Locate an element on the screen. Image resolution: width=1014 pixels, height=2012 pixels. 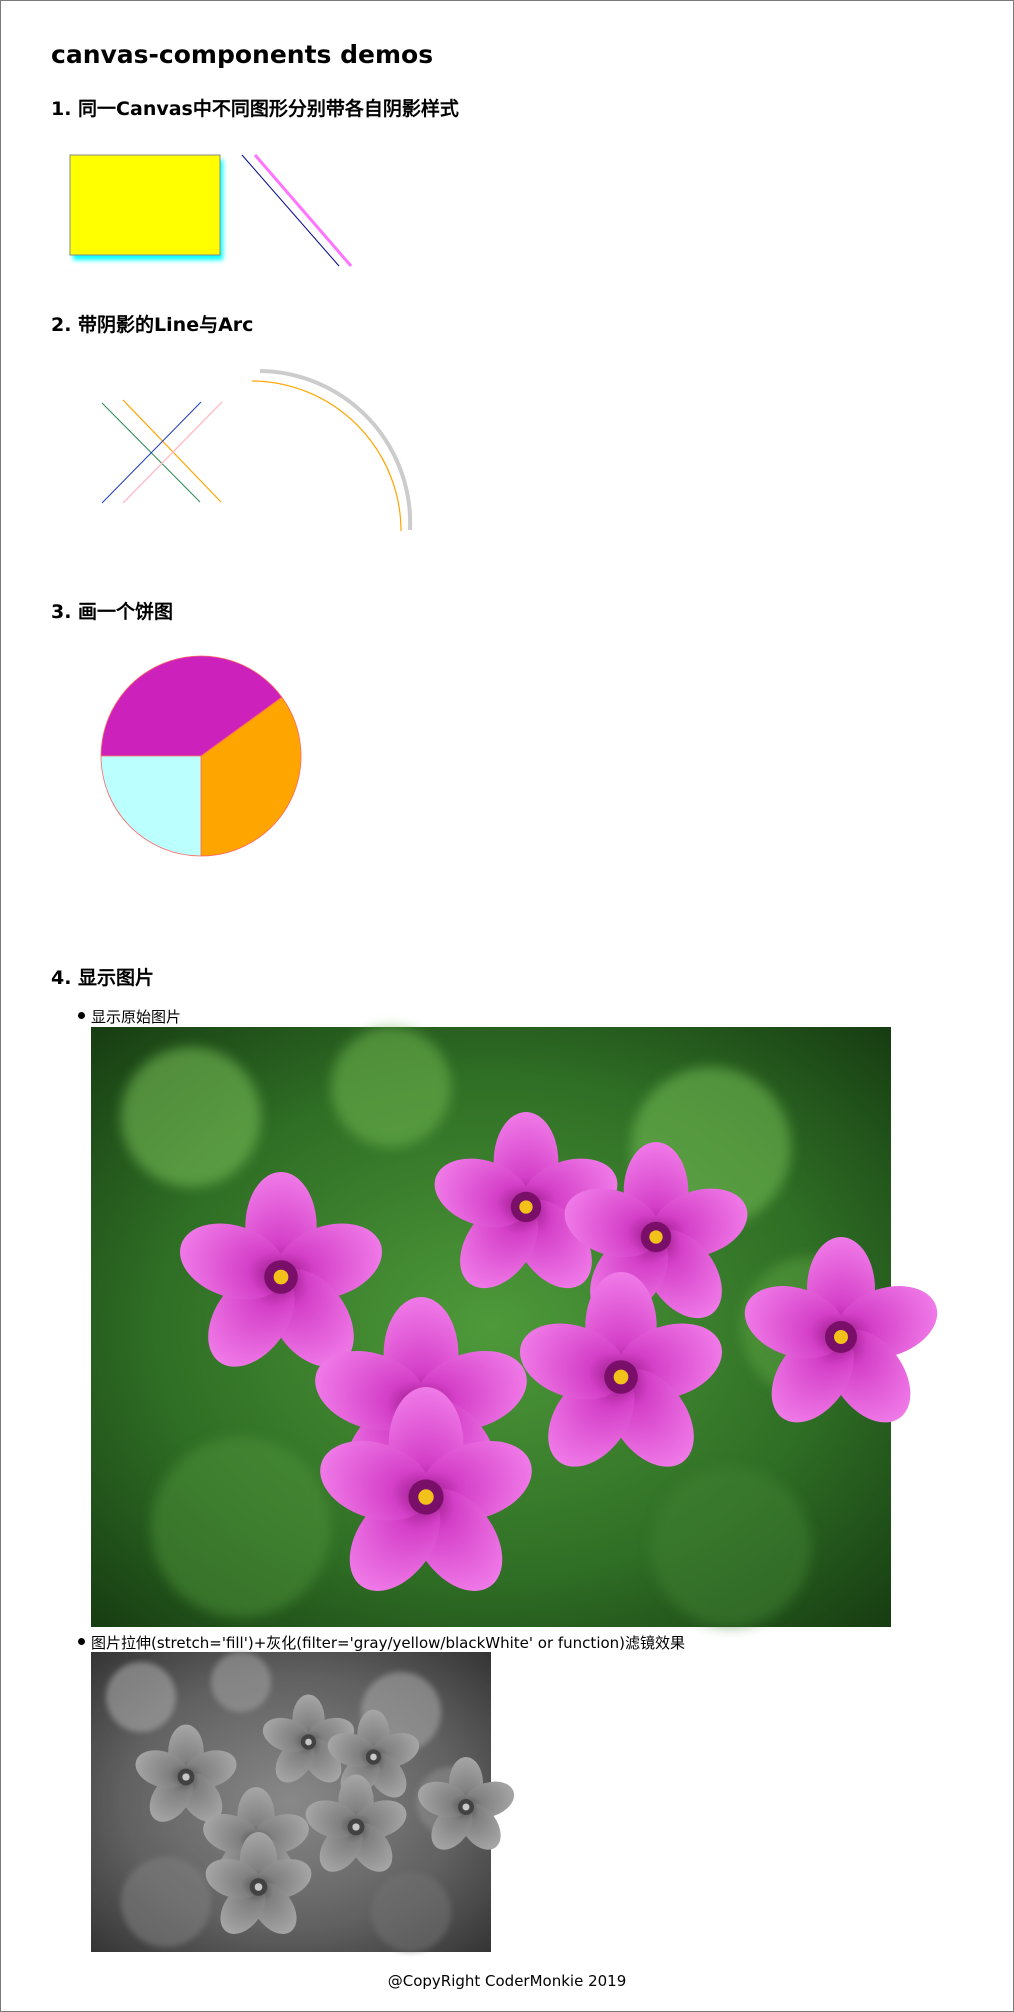
pie-chart is located at coordinates (201, 756).